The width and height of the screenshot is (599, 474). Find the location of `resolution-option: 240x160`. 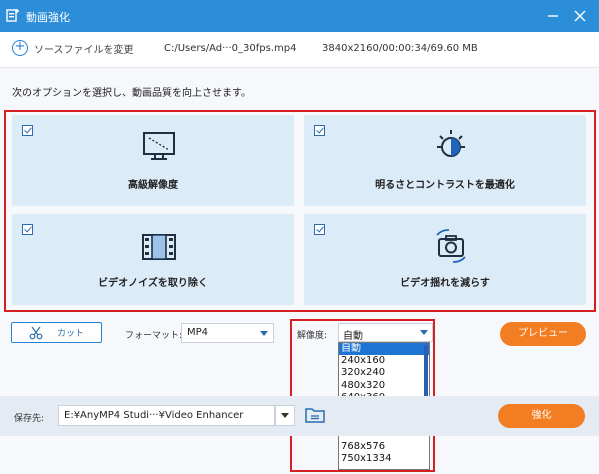

resolution-option: 240x160 is located at coordinates (384, 361).